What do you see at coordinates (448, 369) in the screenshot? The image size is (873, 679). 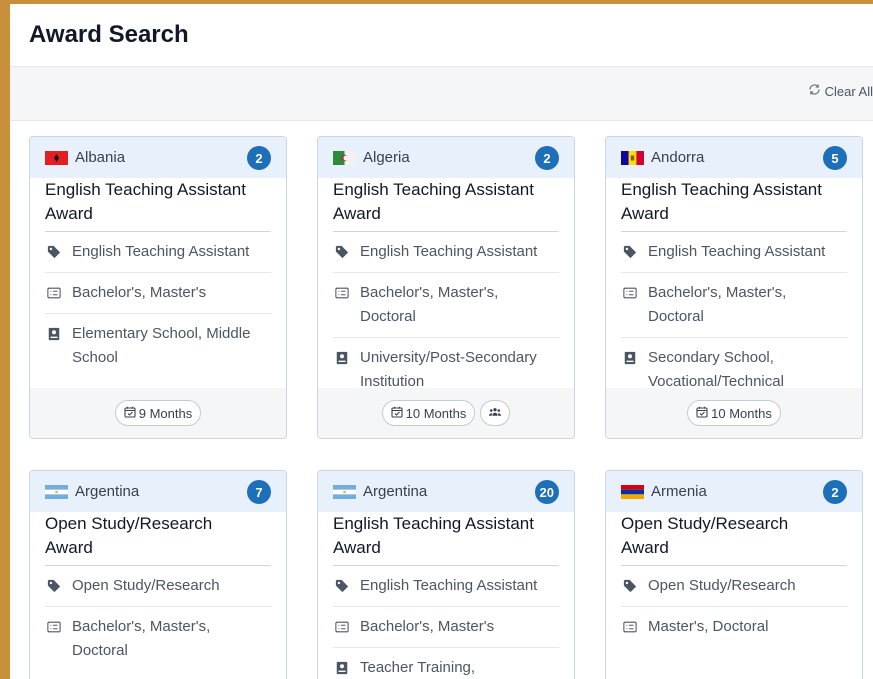 I see `attribute-text: University/Post-Secondary Institution` at bounding box center [448, 369].